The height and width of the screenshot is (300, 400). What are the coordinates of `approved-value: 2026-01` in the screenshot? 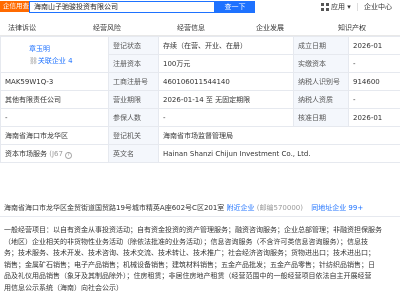 It's located at (374, 117).